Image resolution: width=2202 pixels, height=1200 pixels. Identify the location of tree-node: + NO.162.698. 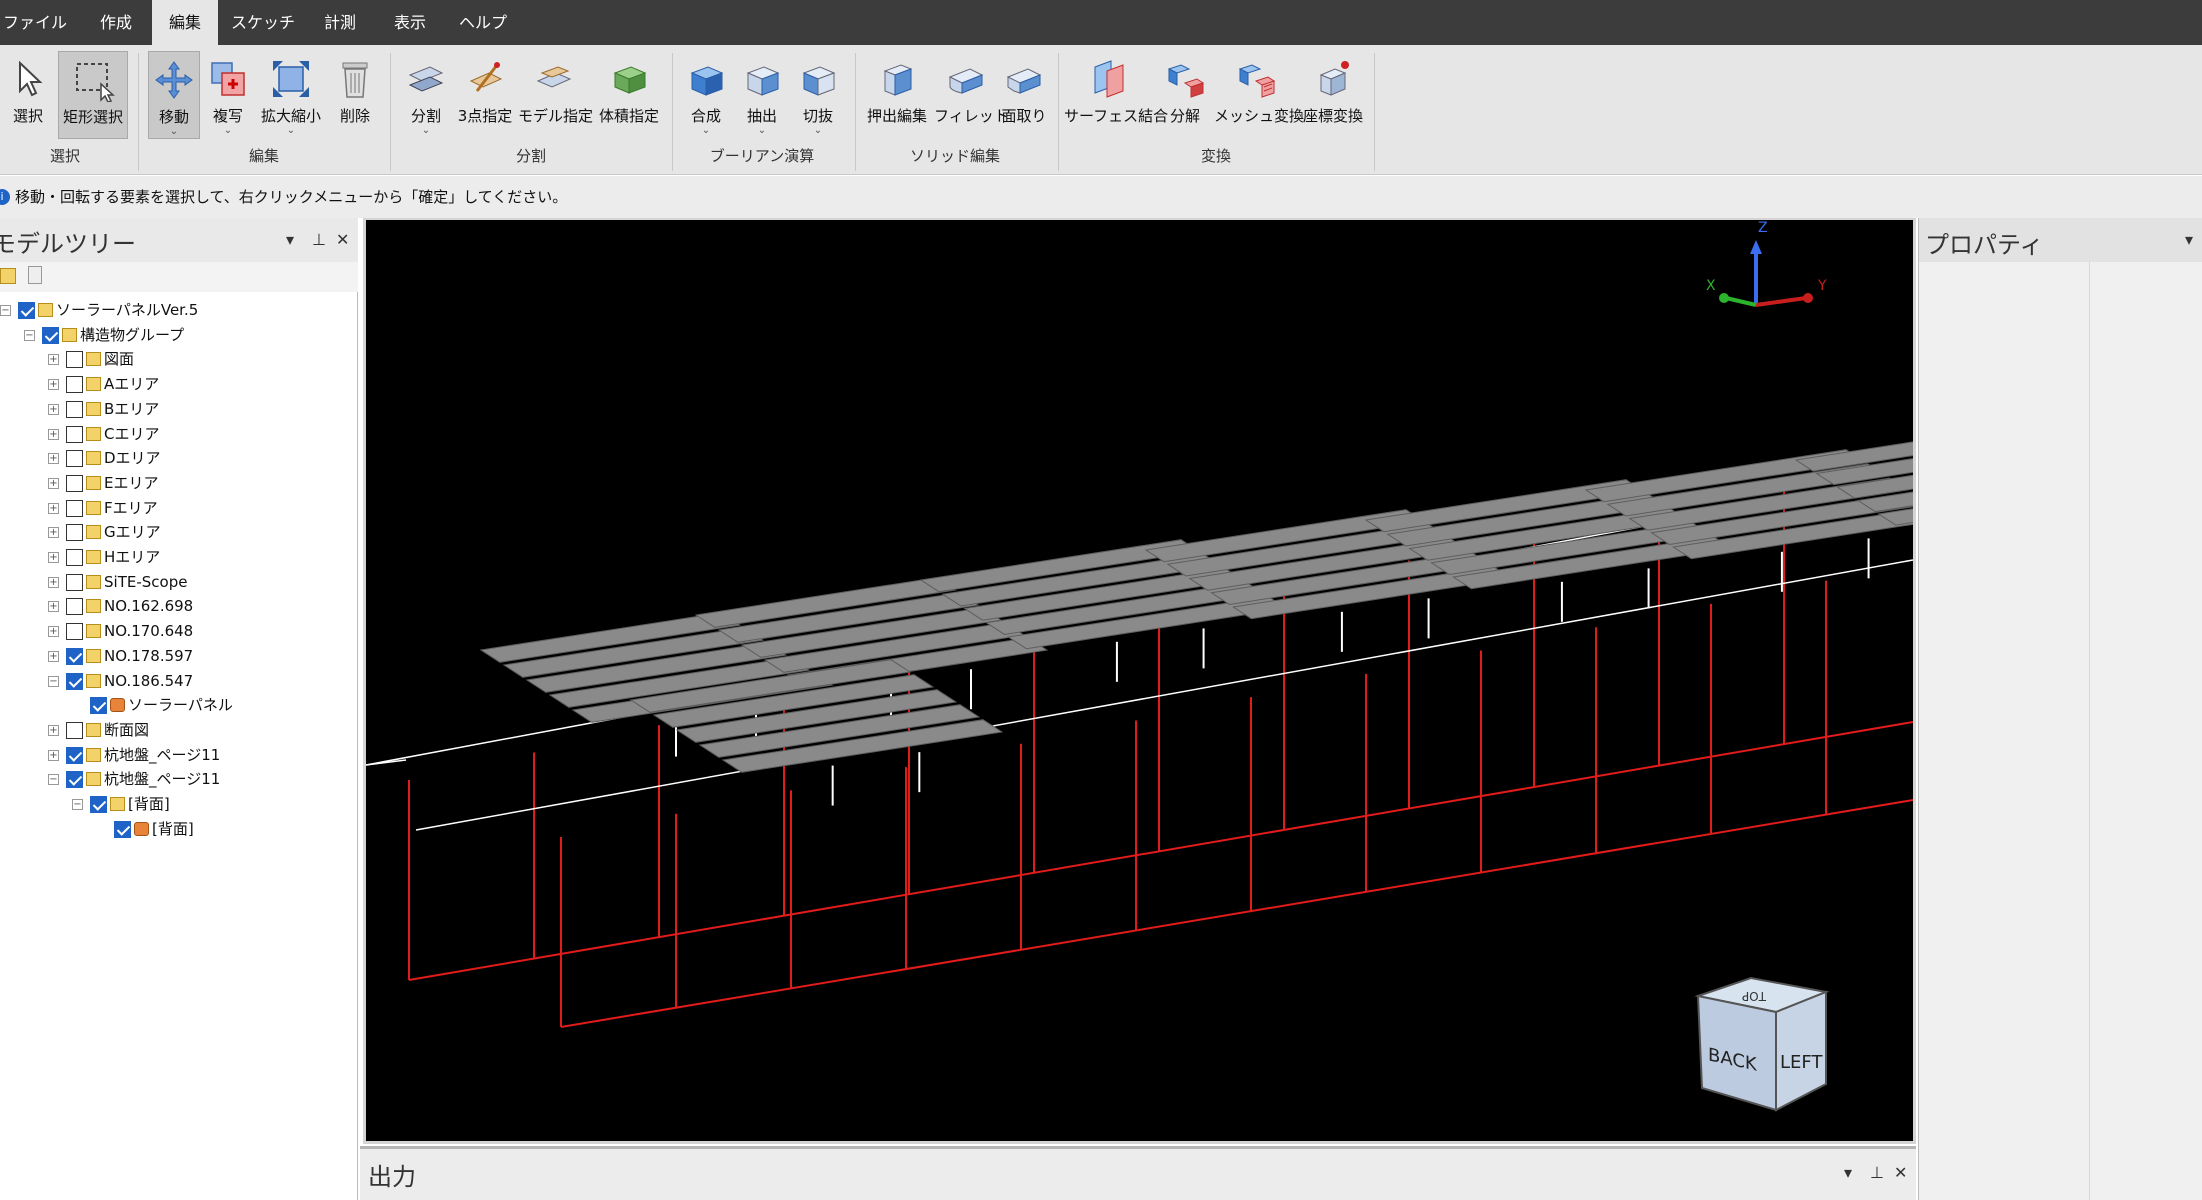
(178, 606).